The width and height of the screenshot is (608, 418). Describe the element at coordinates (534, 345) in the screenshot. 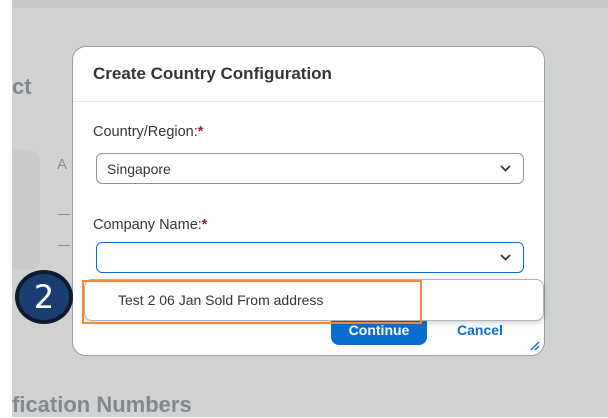

I see `resize-handle-icon` at that location.